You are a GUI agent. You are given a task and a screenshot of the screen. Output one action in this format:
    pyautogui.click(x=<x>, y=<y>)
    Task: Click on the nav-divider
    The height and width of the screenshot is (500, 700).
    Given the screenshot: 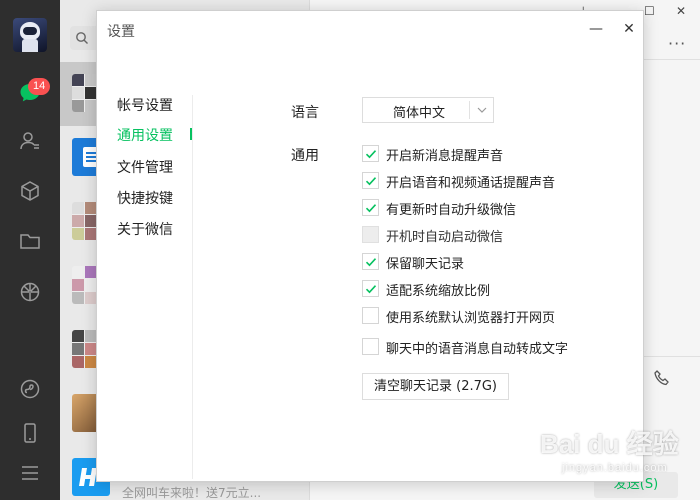 What is the action you would take?
    pyautogui.click(x=192, y=287)
    